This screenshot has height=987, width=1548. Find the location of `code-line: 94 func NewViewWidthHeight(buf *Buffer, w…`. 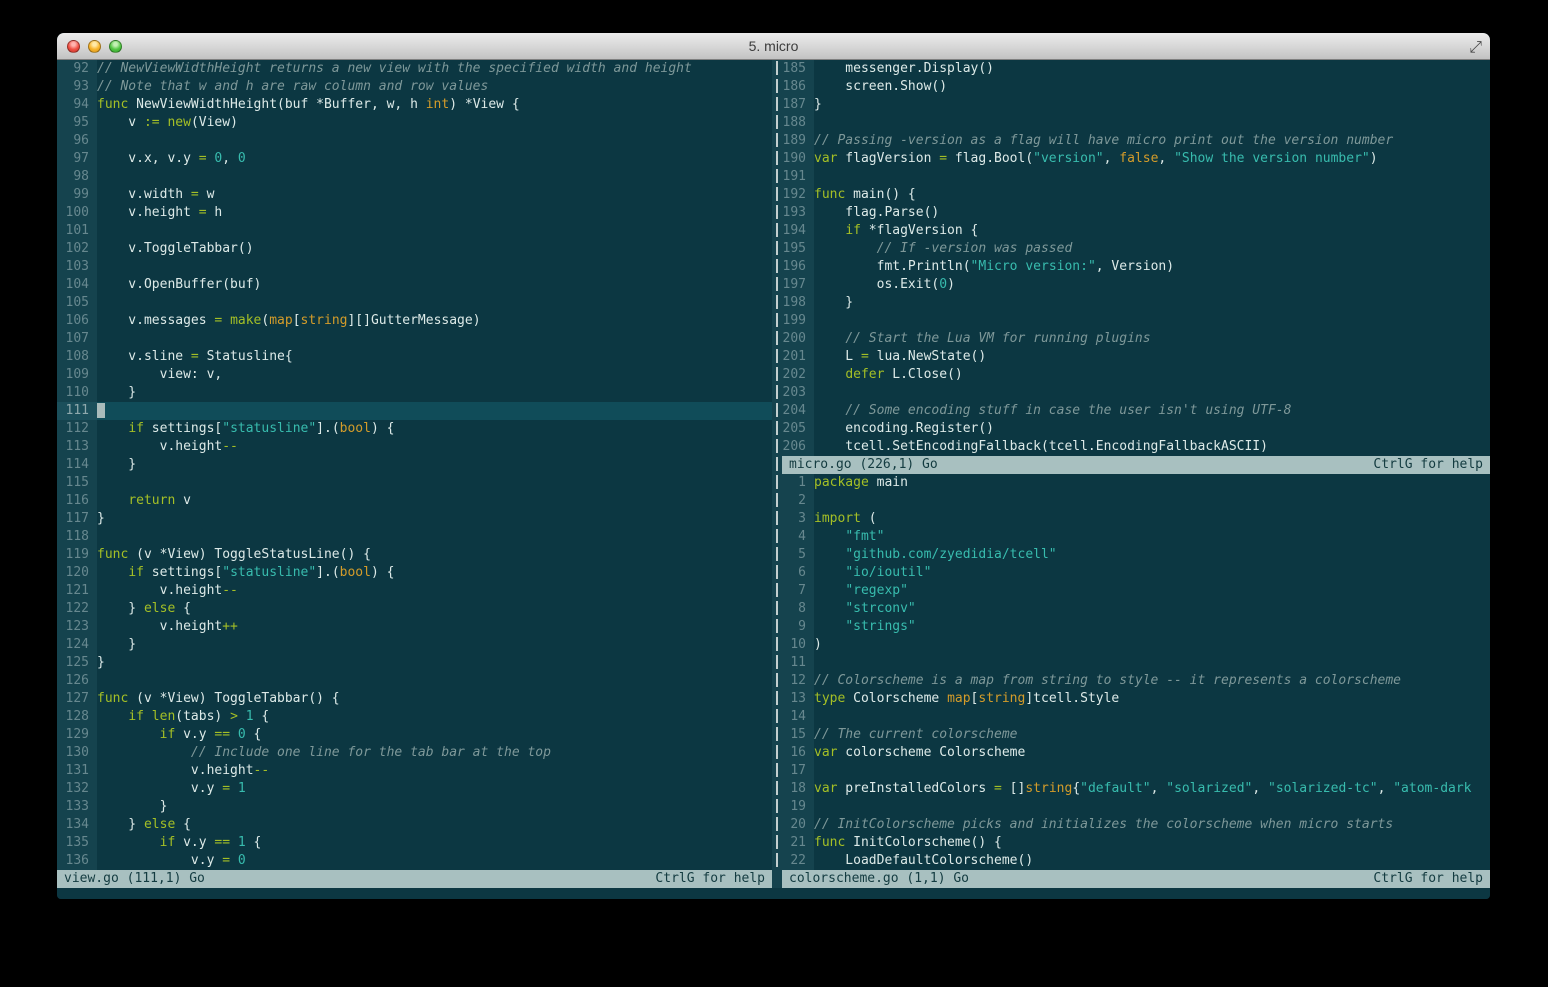

code-line: 94 func NewViewWidthHeight(buf *Buffer, w… is located at coordinates (414, 105).